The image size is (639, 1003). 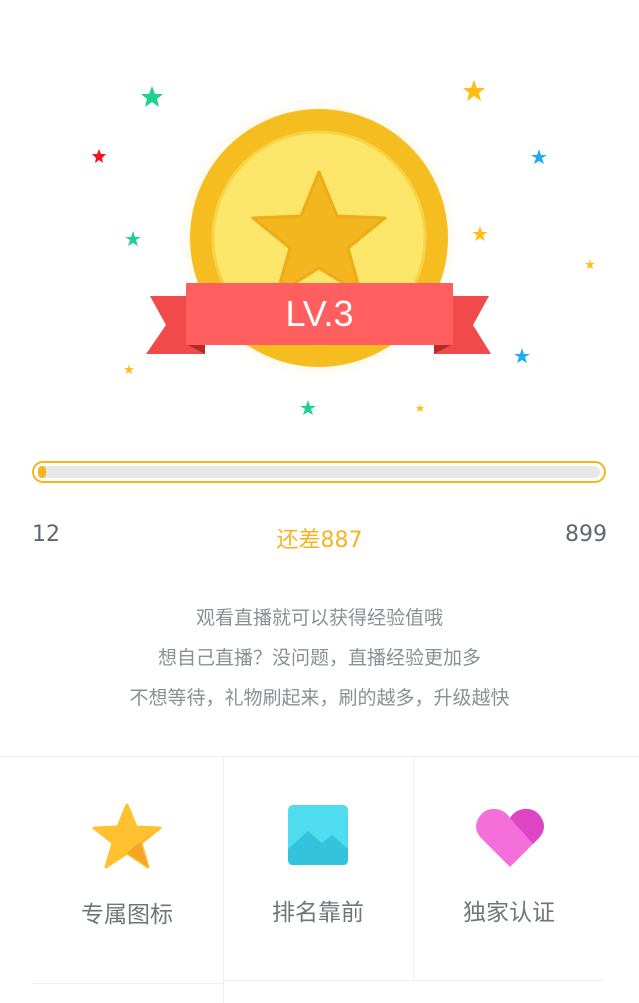 I want to click on level-label: LV.3, so click(x=319, y=313).